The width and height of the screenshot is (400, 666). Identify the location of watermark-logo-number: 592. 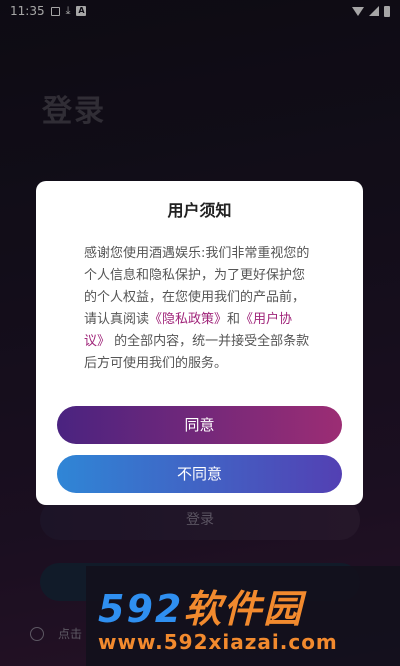
(141, 609).